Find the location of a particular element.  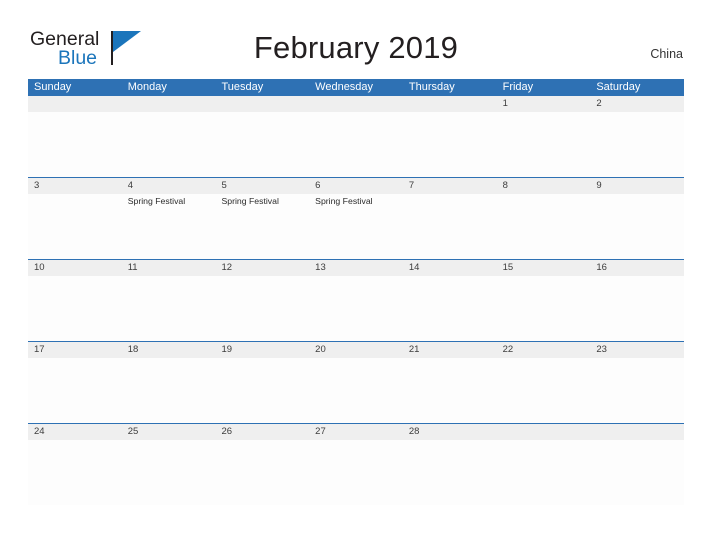

weekday-header-tuesday: Tuesday is located at coordinates (242, 87).